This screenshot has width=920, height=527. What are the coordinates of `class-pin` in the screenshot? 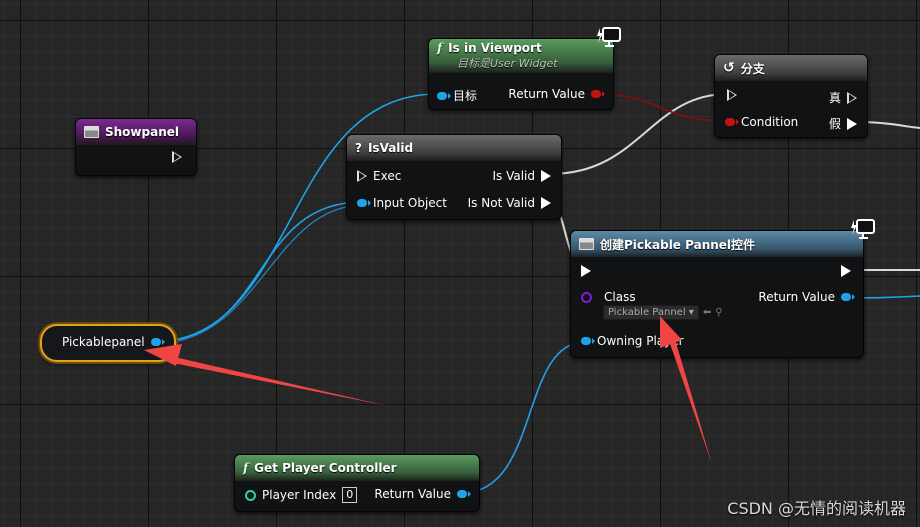 It's located at (586, 297).